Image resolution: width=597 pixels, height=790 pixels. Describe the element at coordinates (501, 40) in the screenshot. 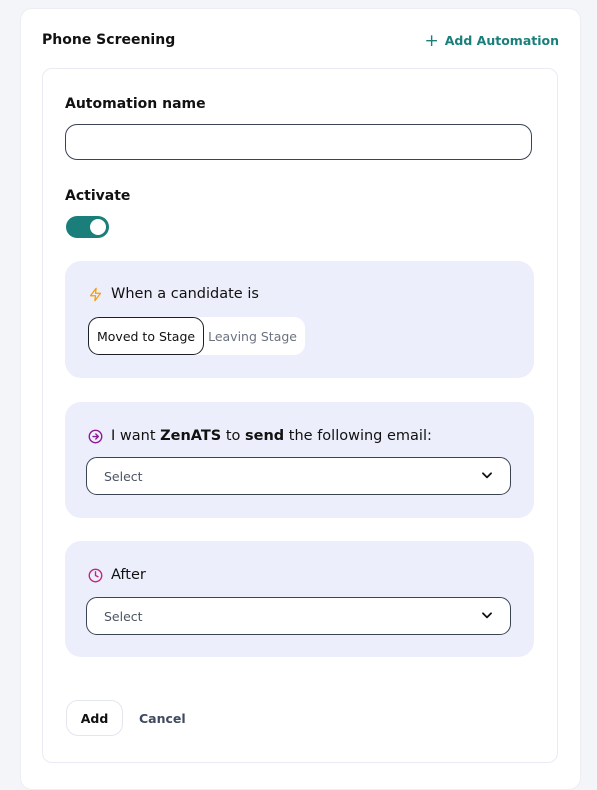

I see `add-automation-label: Add Automation` at that location.